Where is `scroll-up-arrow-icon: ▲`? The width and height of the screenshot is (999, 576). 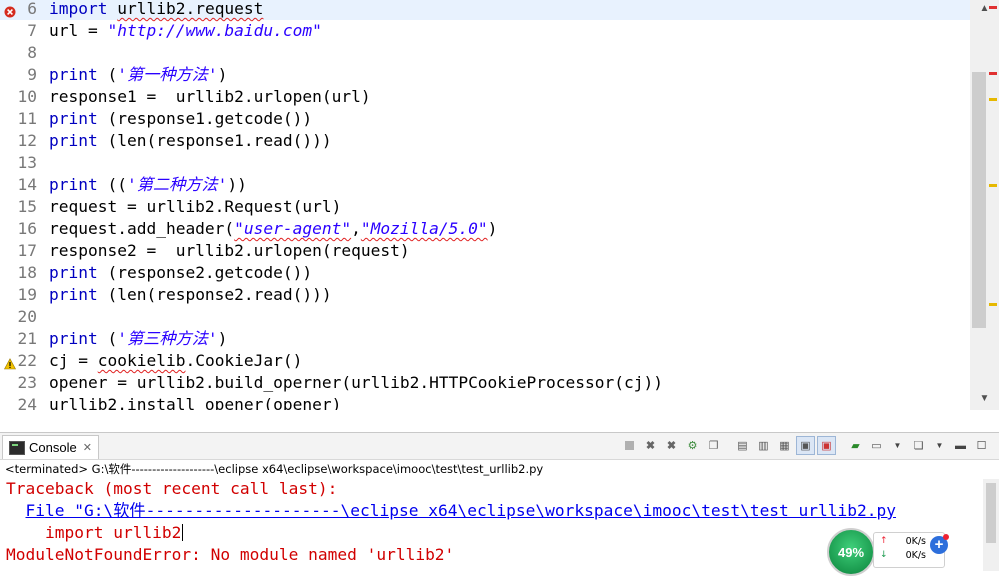 scroll-up-arrow-icon: ▲ is located at coordinates (984, 9).